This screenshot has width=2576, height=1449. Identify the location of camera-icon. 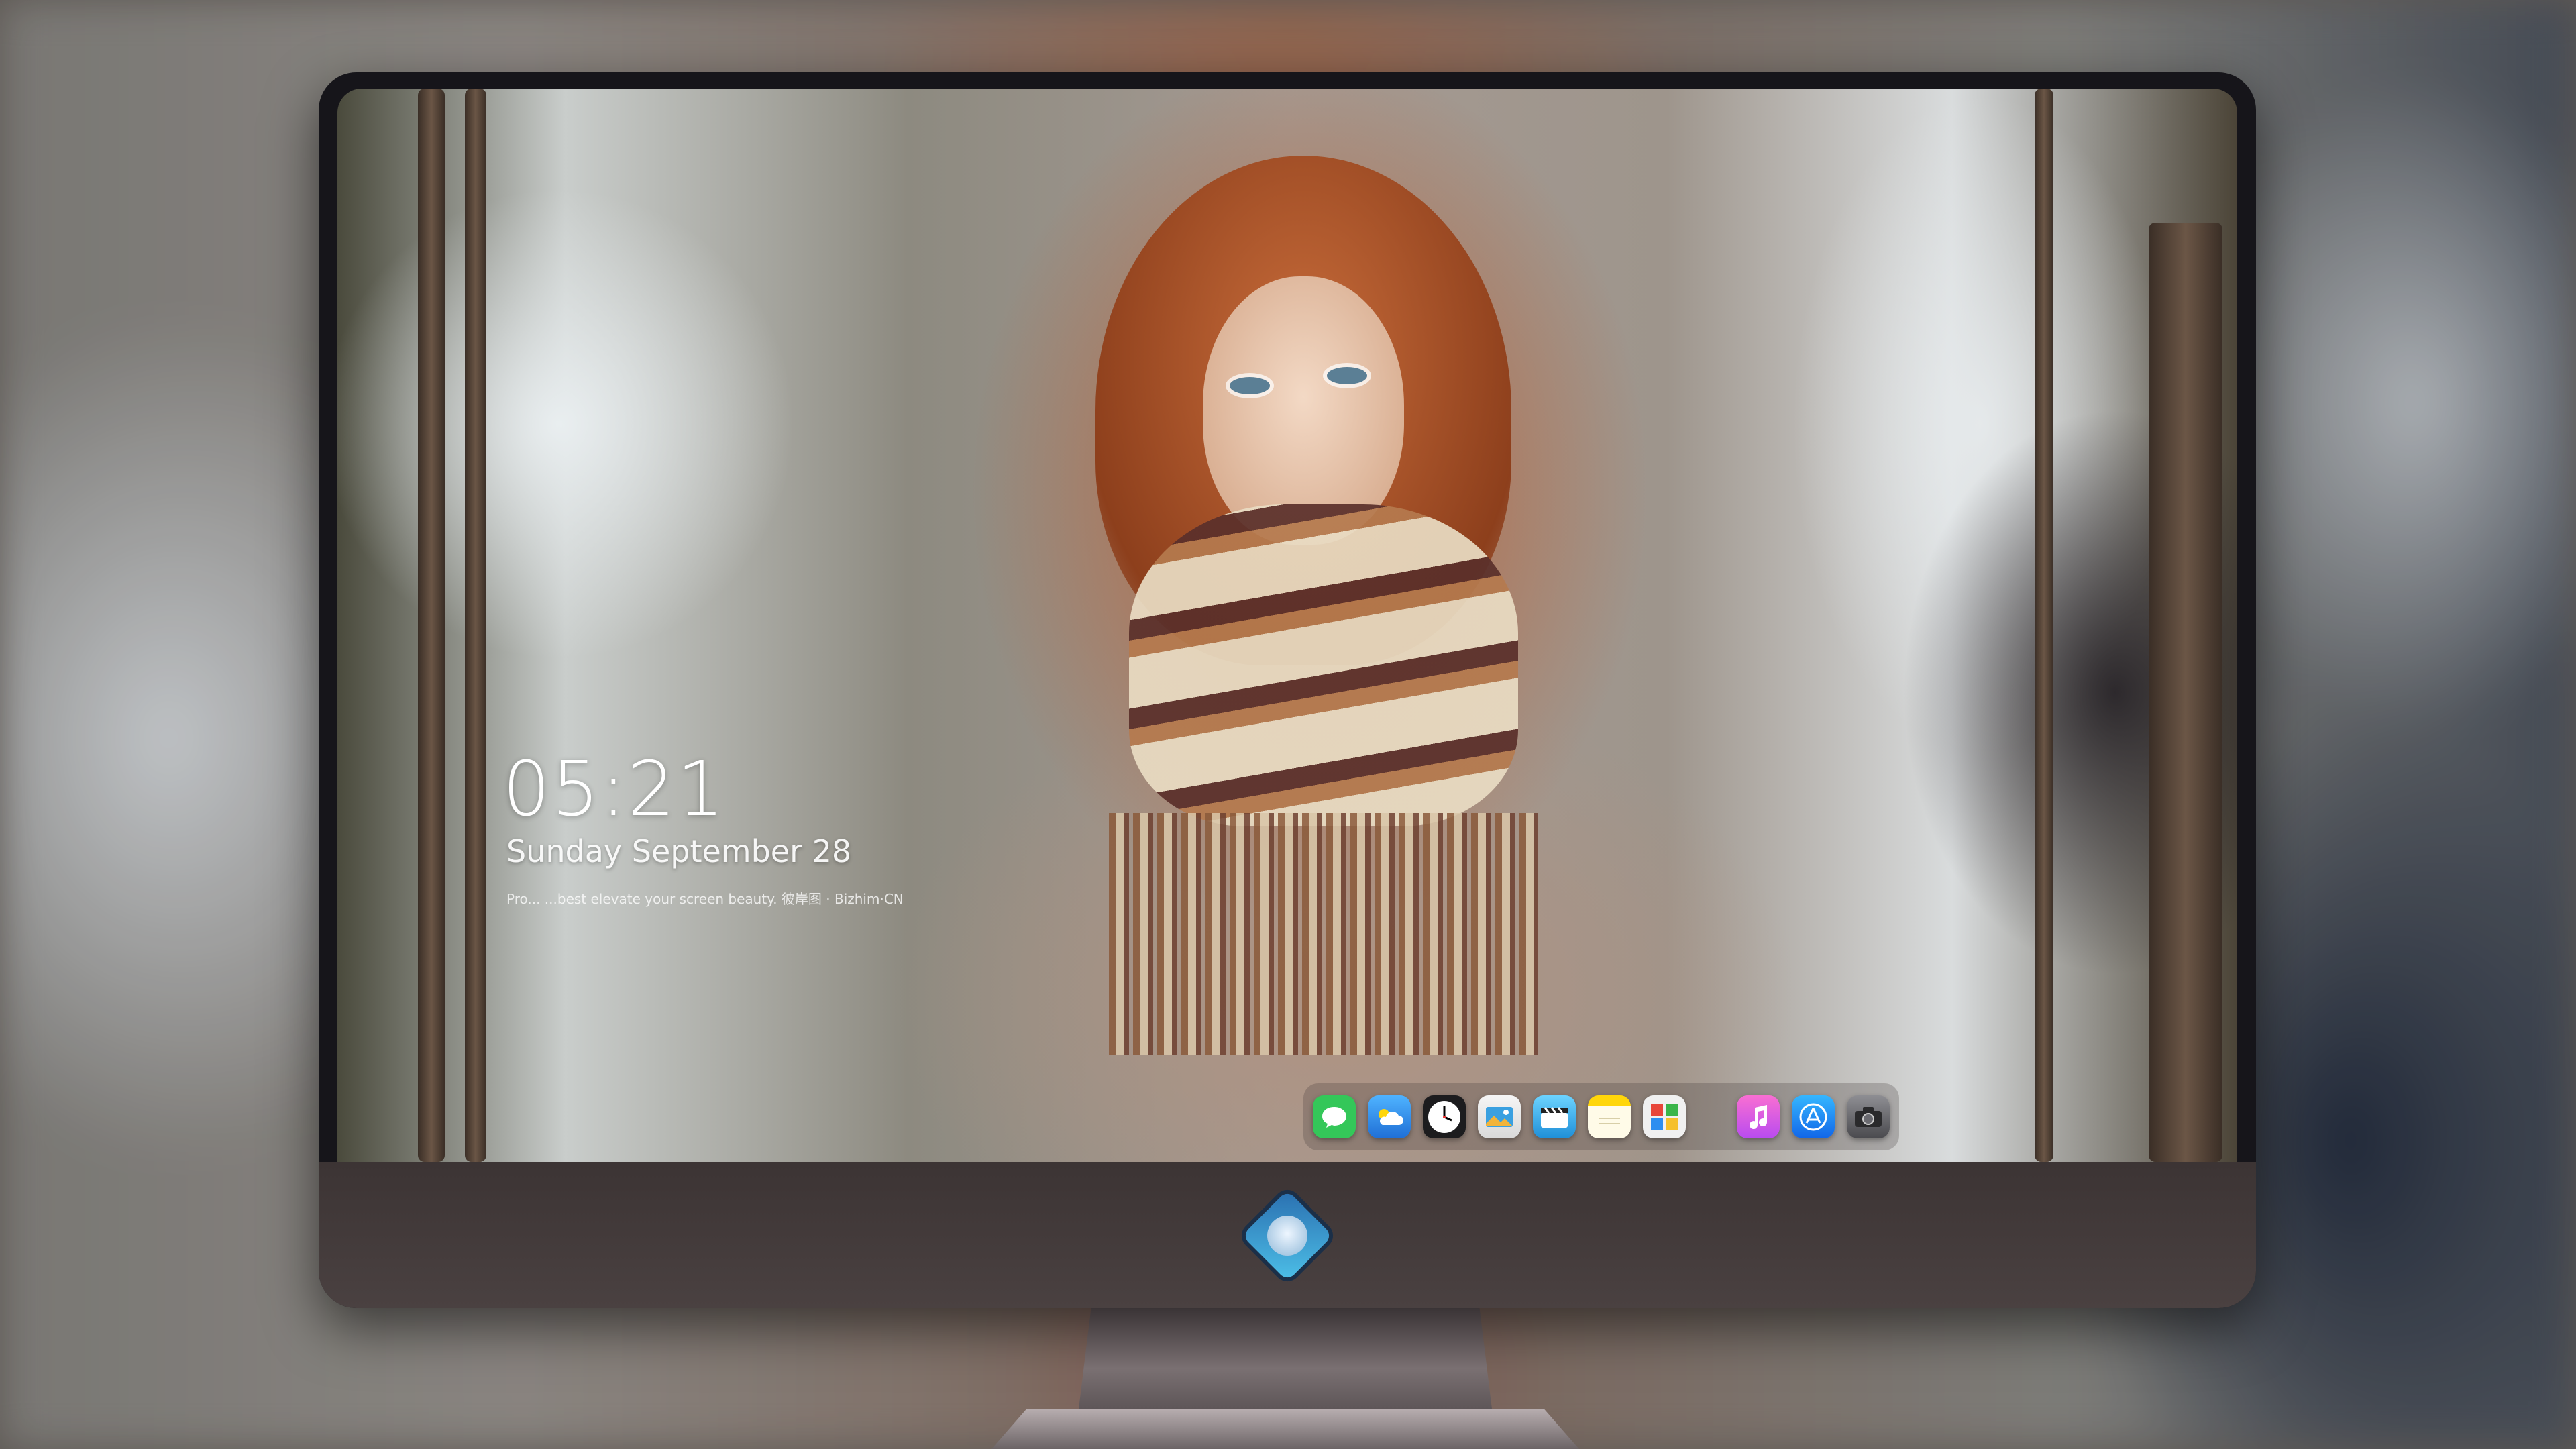
(1868, 1116).